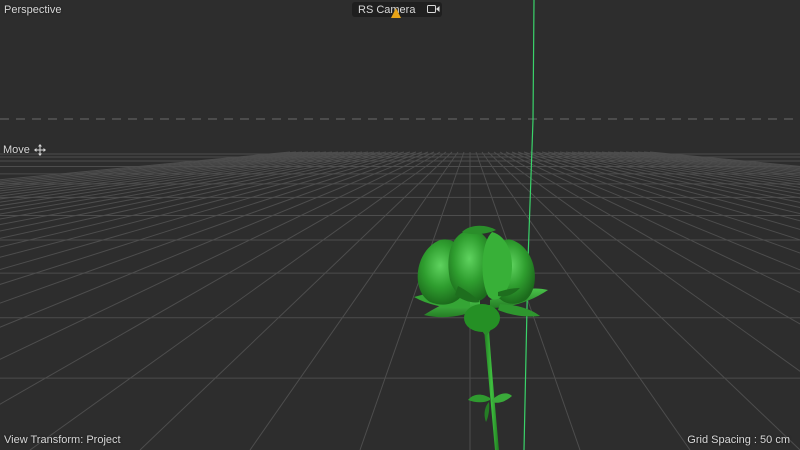 Image resolution: width=800 pixels, height=450 pixels. I want to click on camera-selector: RS Camera, so click(397, 10).